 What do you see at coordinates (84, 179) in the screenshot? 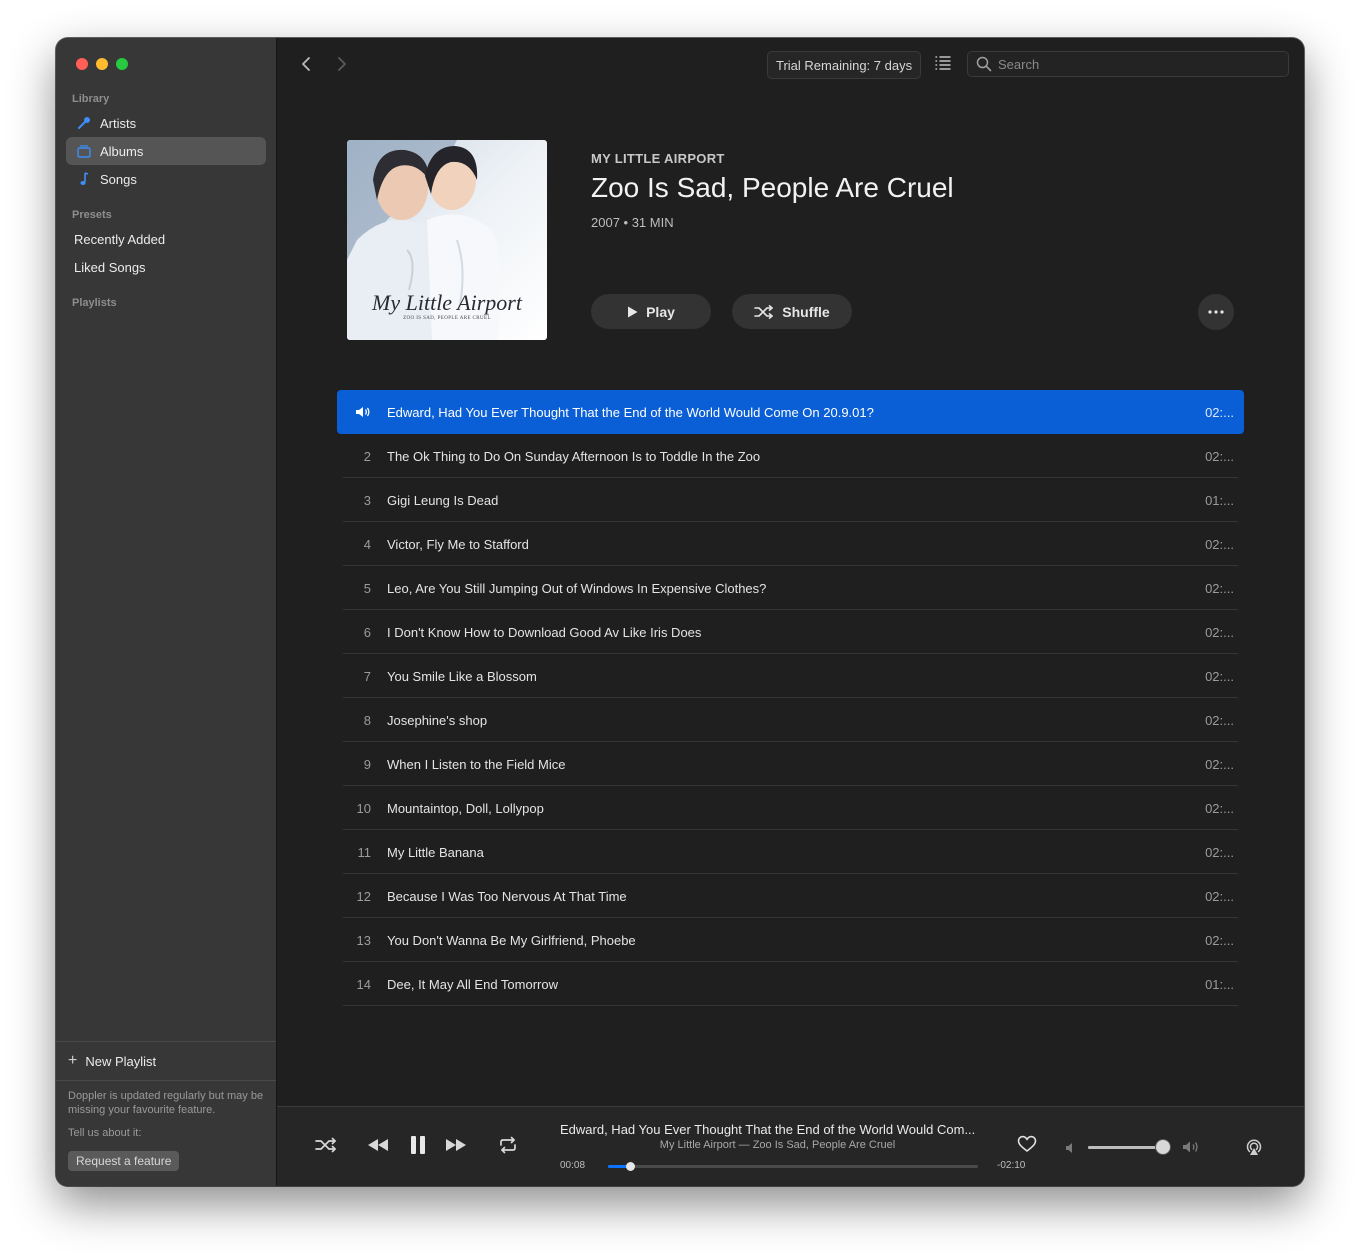
I see `music-note-icon` at bounding box center [84, 179].